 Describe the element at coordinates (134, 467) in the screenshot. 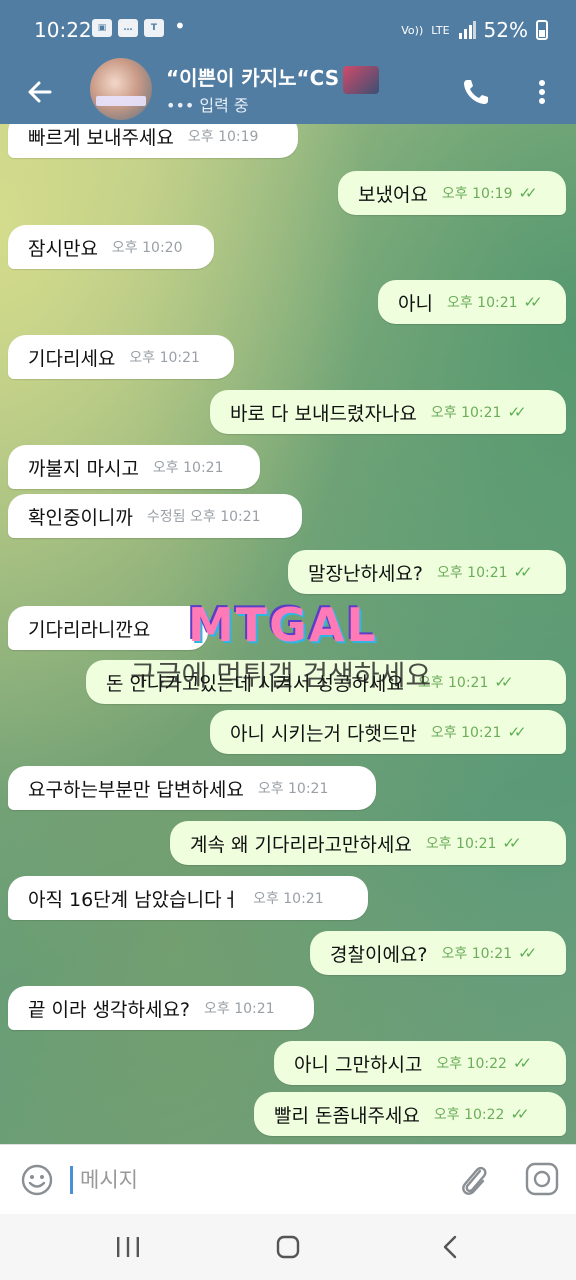

I see `message-bubble-incoming: 까불지 마시고 오후 10:21` at that location.